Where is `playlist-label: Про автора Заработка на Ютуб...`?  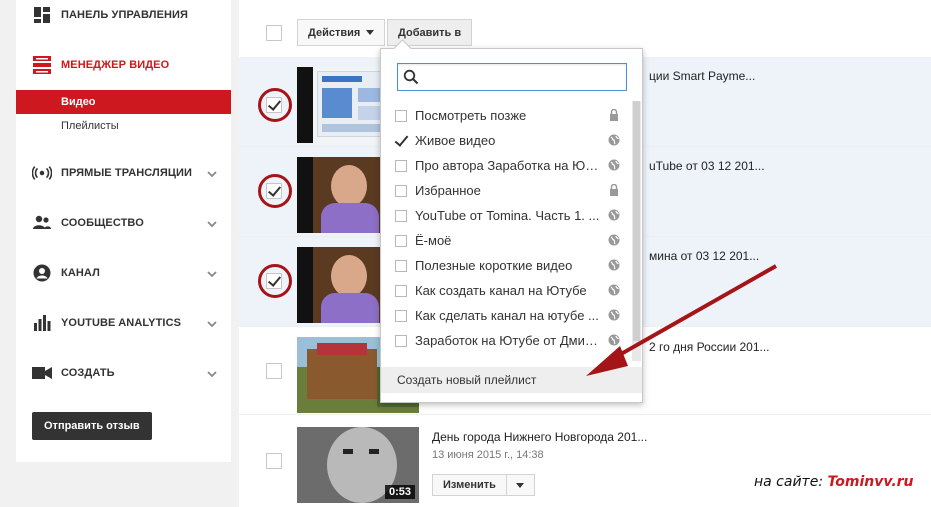
playlist-label: Про автора Заработка на Ютуб... is located at coordinates (507, 165).